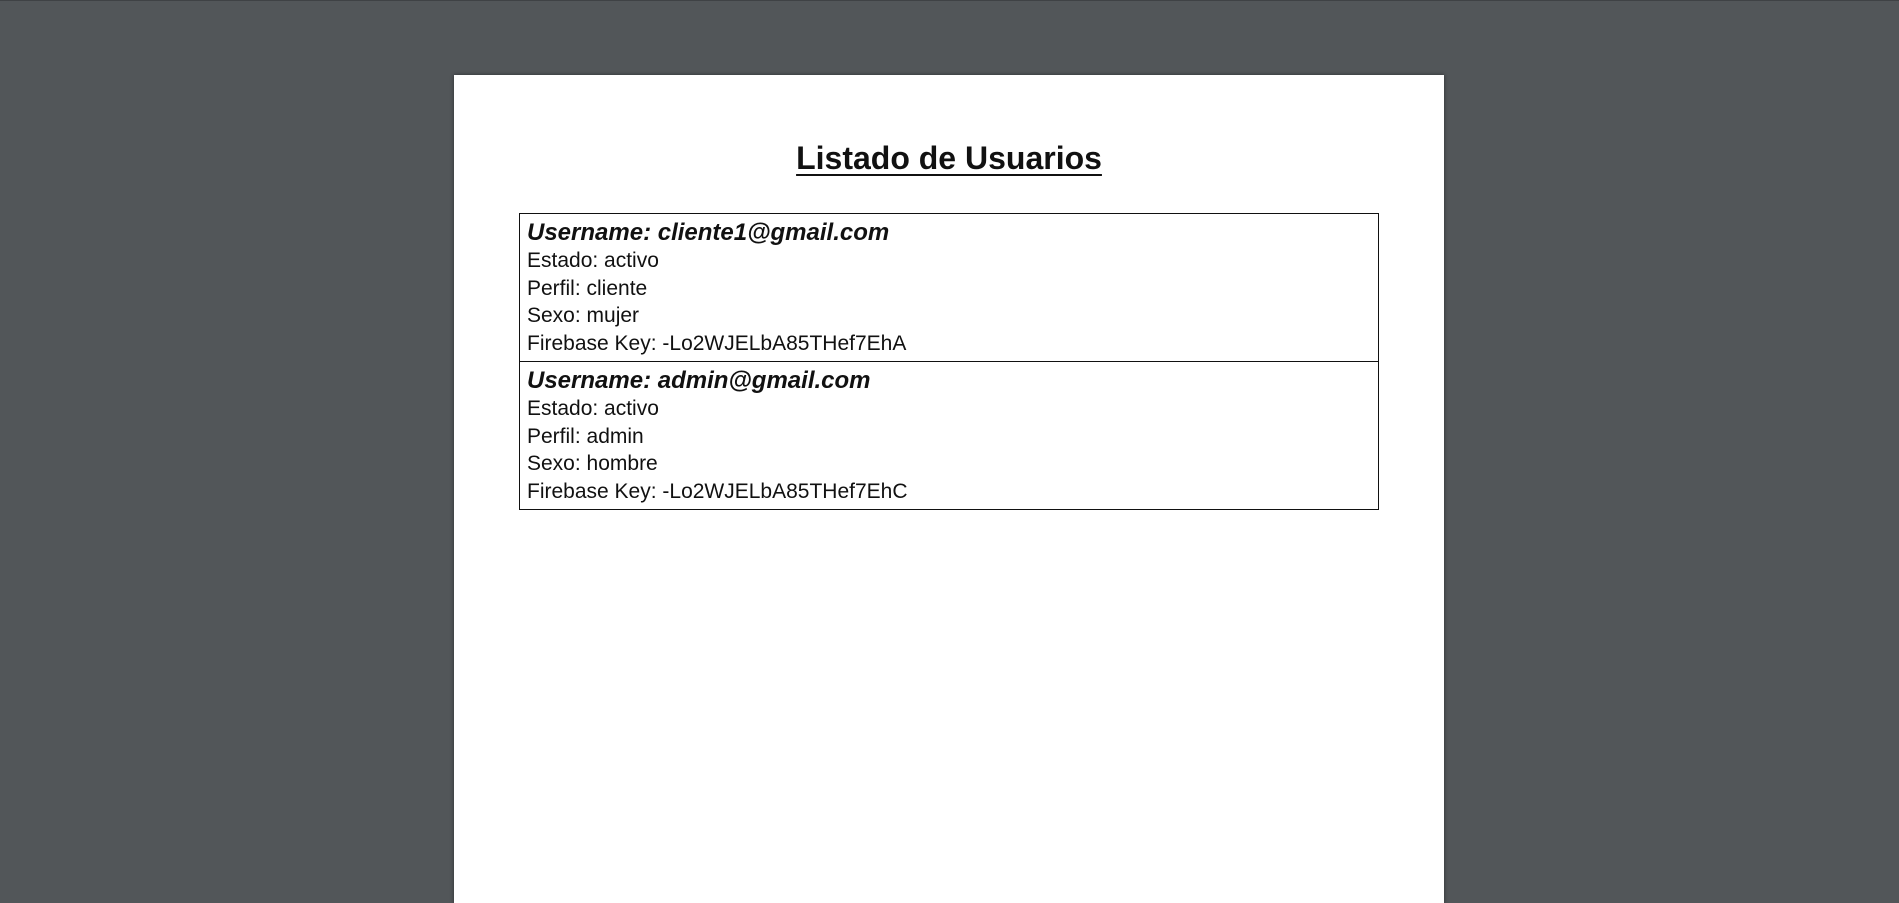 This screenshot has width=1899, height=903. I want to click on page-title: Listado de Usuarios, so click(949, 158).